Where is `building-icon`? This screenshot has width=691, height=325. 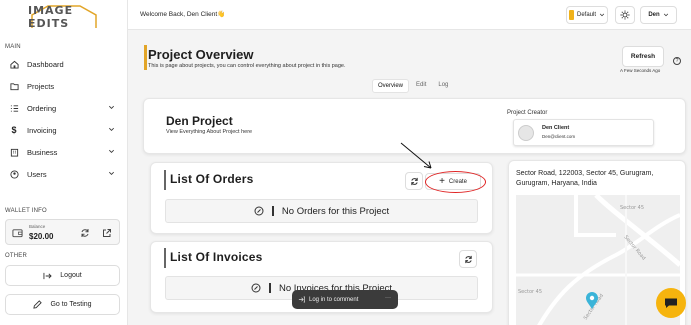 building-icon is located at coordinates (14, 152).